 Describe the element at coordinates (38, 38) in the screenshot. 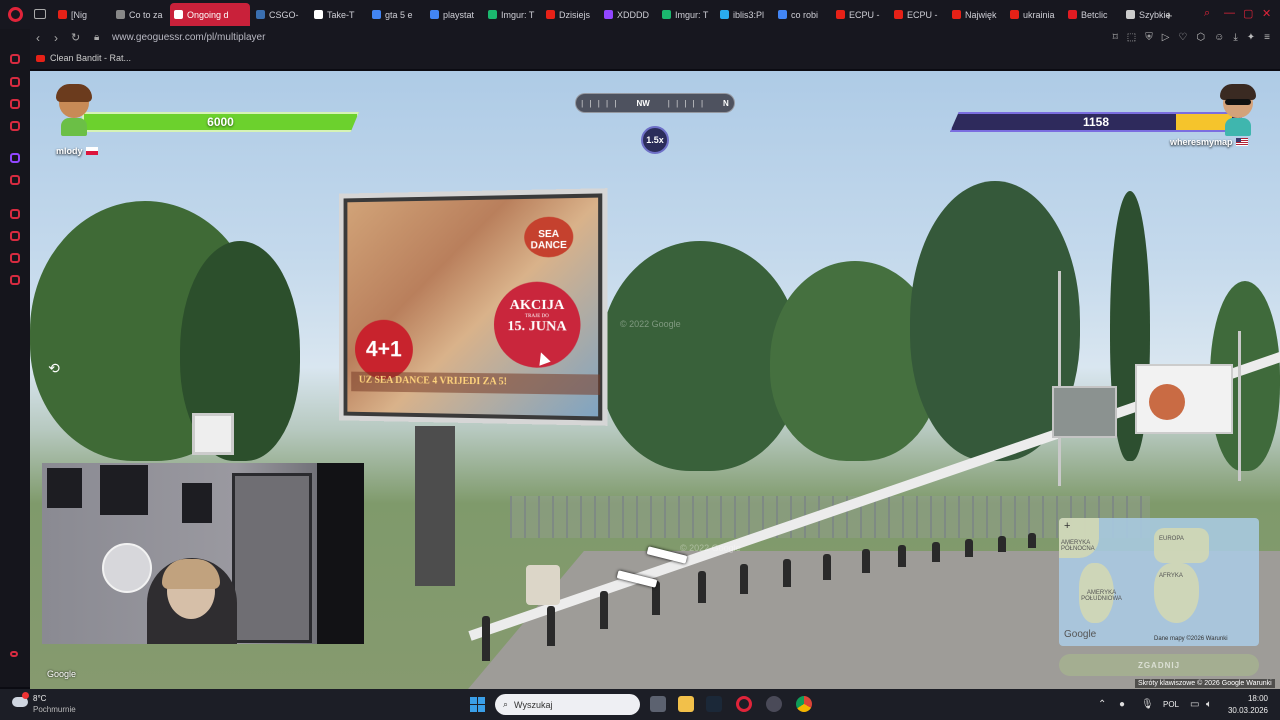

I see `back-icon: ‹` at that location.